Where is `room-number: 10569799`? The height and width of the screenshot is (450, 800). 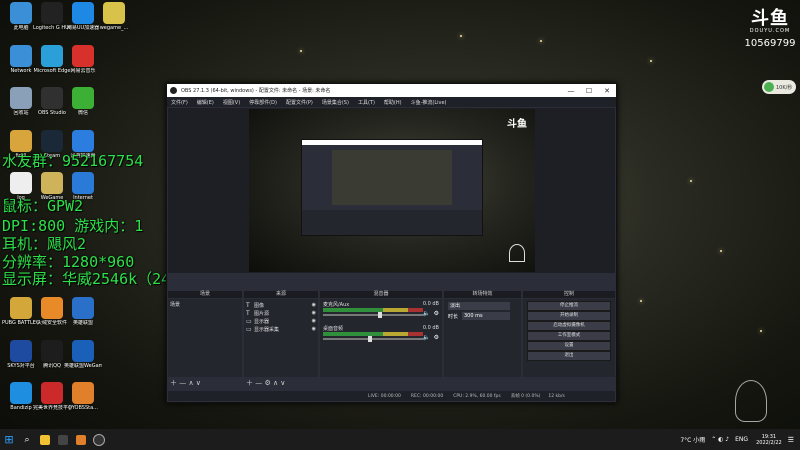 room-number: 10569799 is located at coordinates (770, 43).